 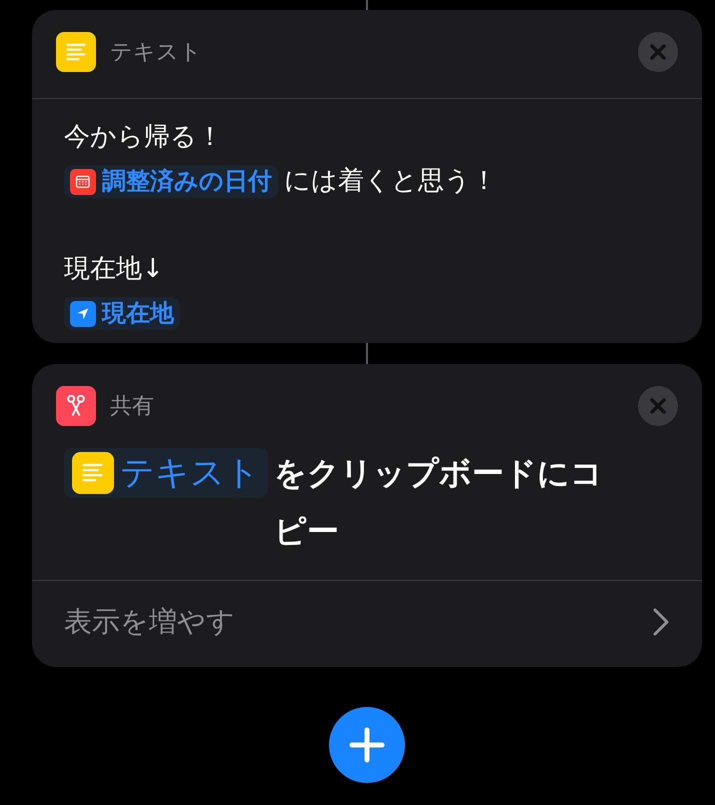 What do you see at coordinates (114, 269) in the screenshot?
I see `text-content: 現在地↓` at bounding box center [114, 269].